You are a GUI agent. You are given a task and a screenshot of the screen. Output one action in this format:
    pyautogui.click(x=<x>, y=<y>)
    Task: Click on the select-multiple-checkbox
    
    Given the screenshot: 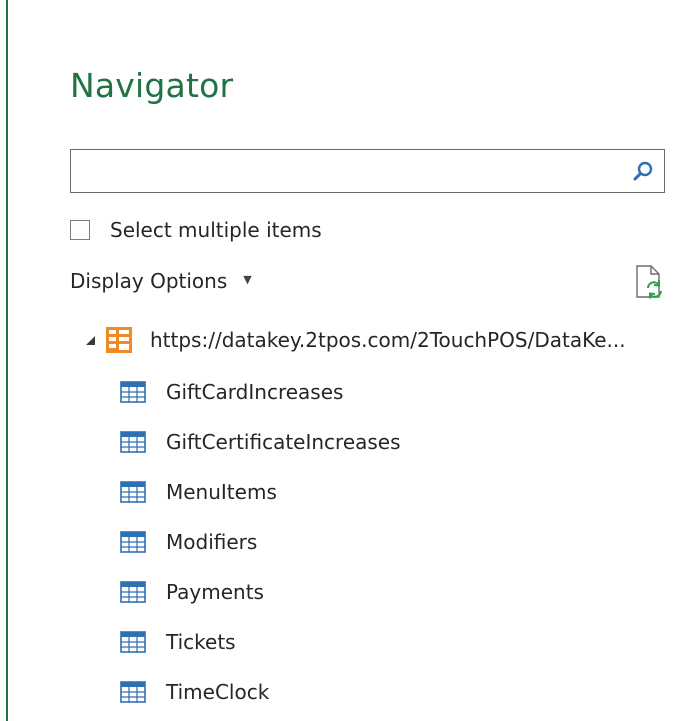 What is the action you would take?
    pyautogui.click(x=80, y=230)
    